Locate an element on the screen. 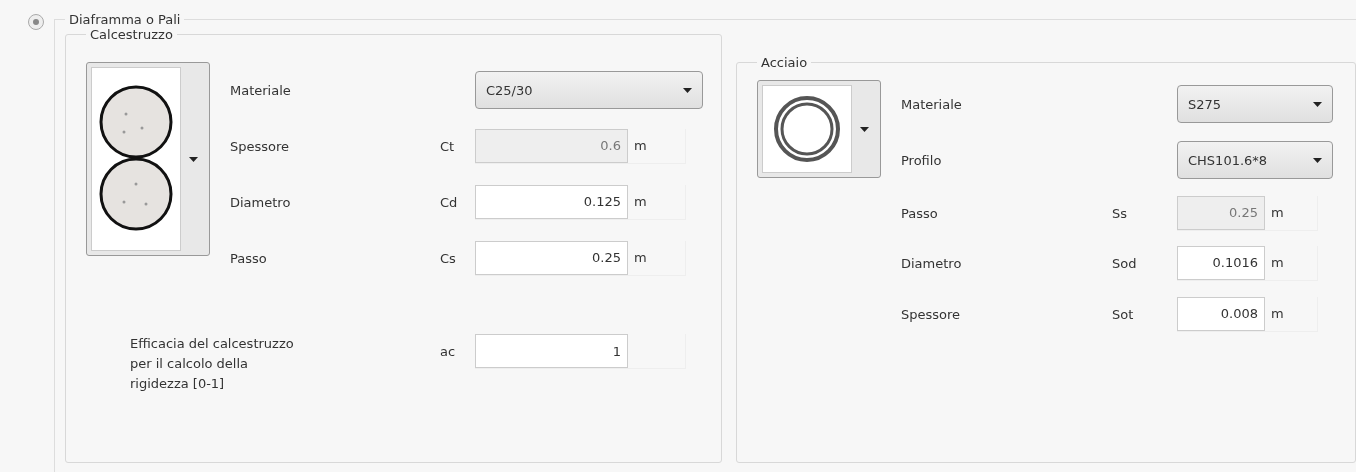 This screenshot has height=472, width=1356. symbol-label: Cd is located at coordinates (449, 202).